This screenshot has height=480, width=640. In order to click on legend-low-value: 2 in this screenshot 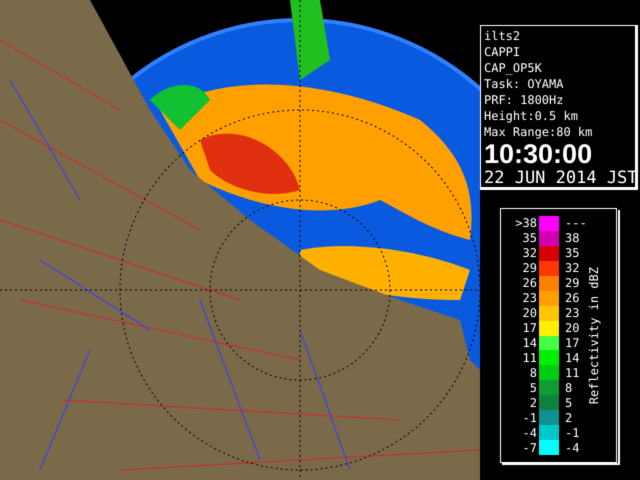, I will do `click(533, 403)`.